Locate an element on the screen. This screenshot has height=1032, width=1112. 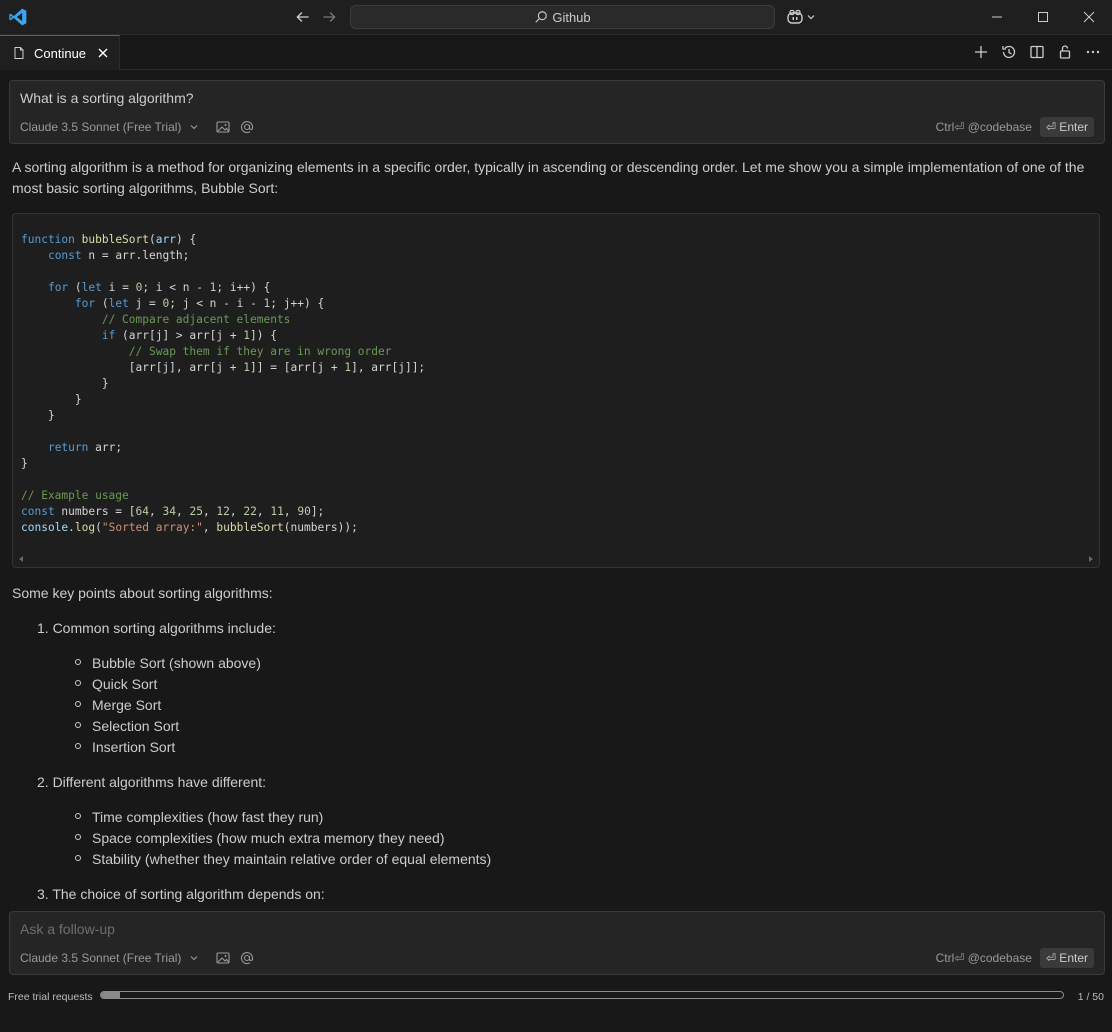
free-trial-progress-bar is located at coordinates (582, 995).